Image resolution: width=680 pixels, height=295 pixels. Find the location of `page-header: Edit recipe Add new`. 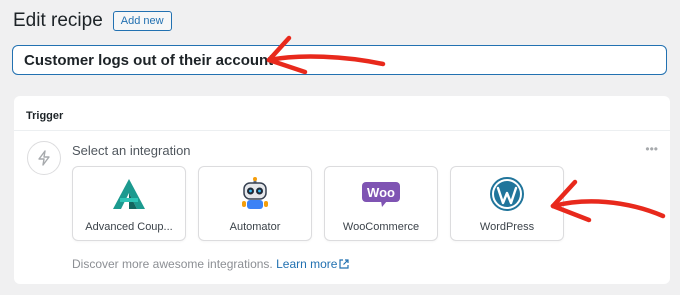

page-header: Edit recipe Add new is located at coordinates (92, 21).